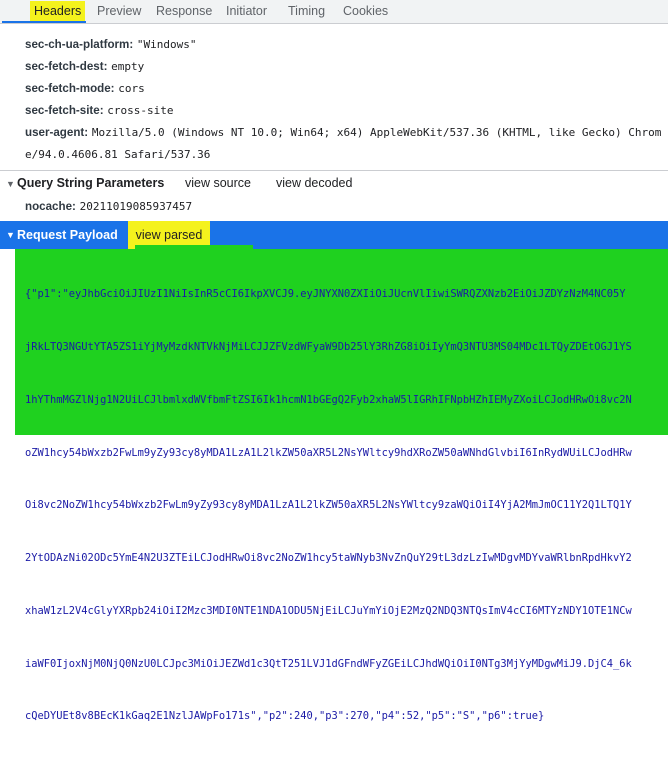 The width and height of the screenshot is (668, 761). Describe the element at coordinates (246, 11) in the screenshot. I see `tab-initiator: Initiator` at that location.